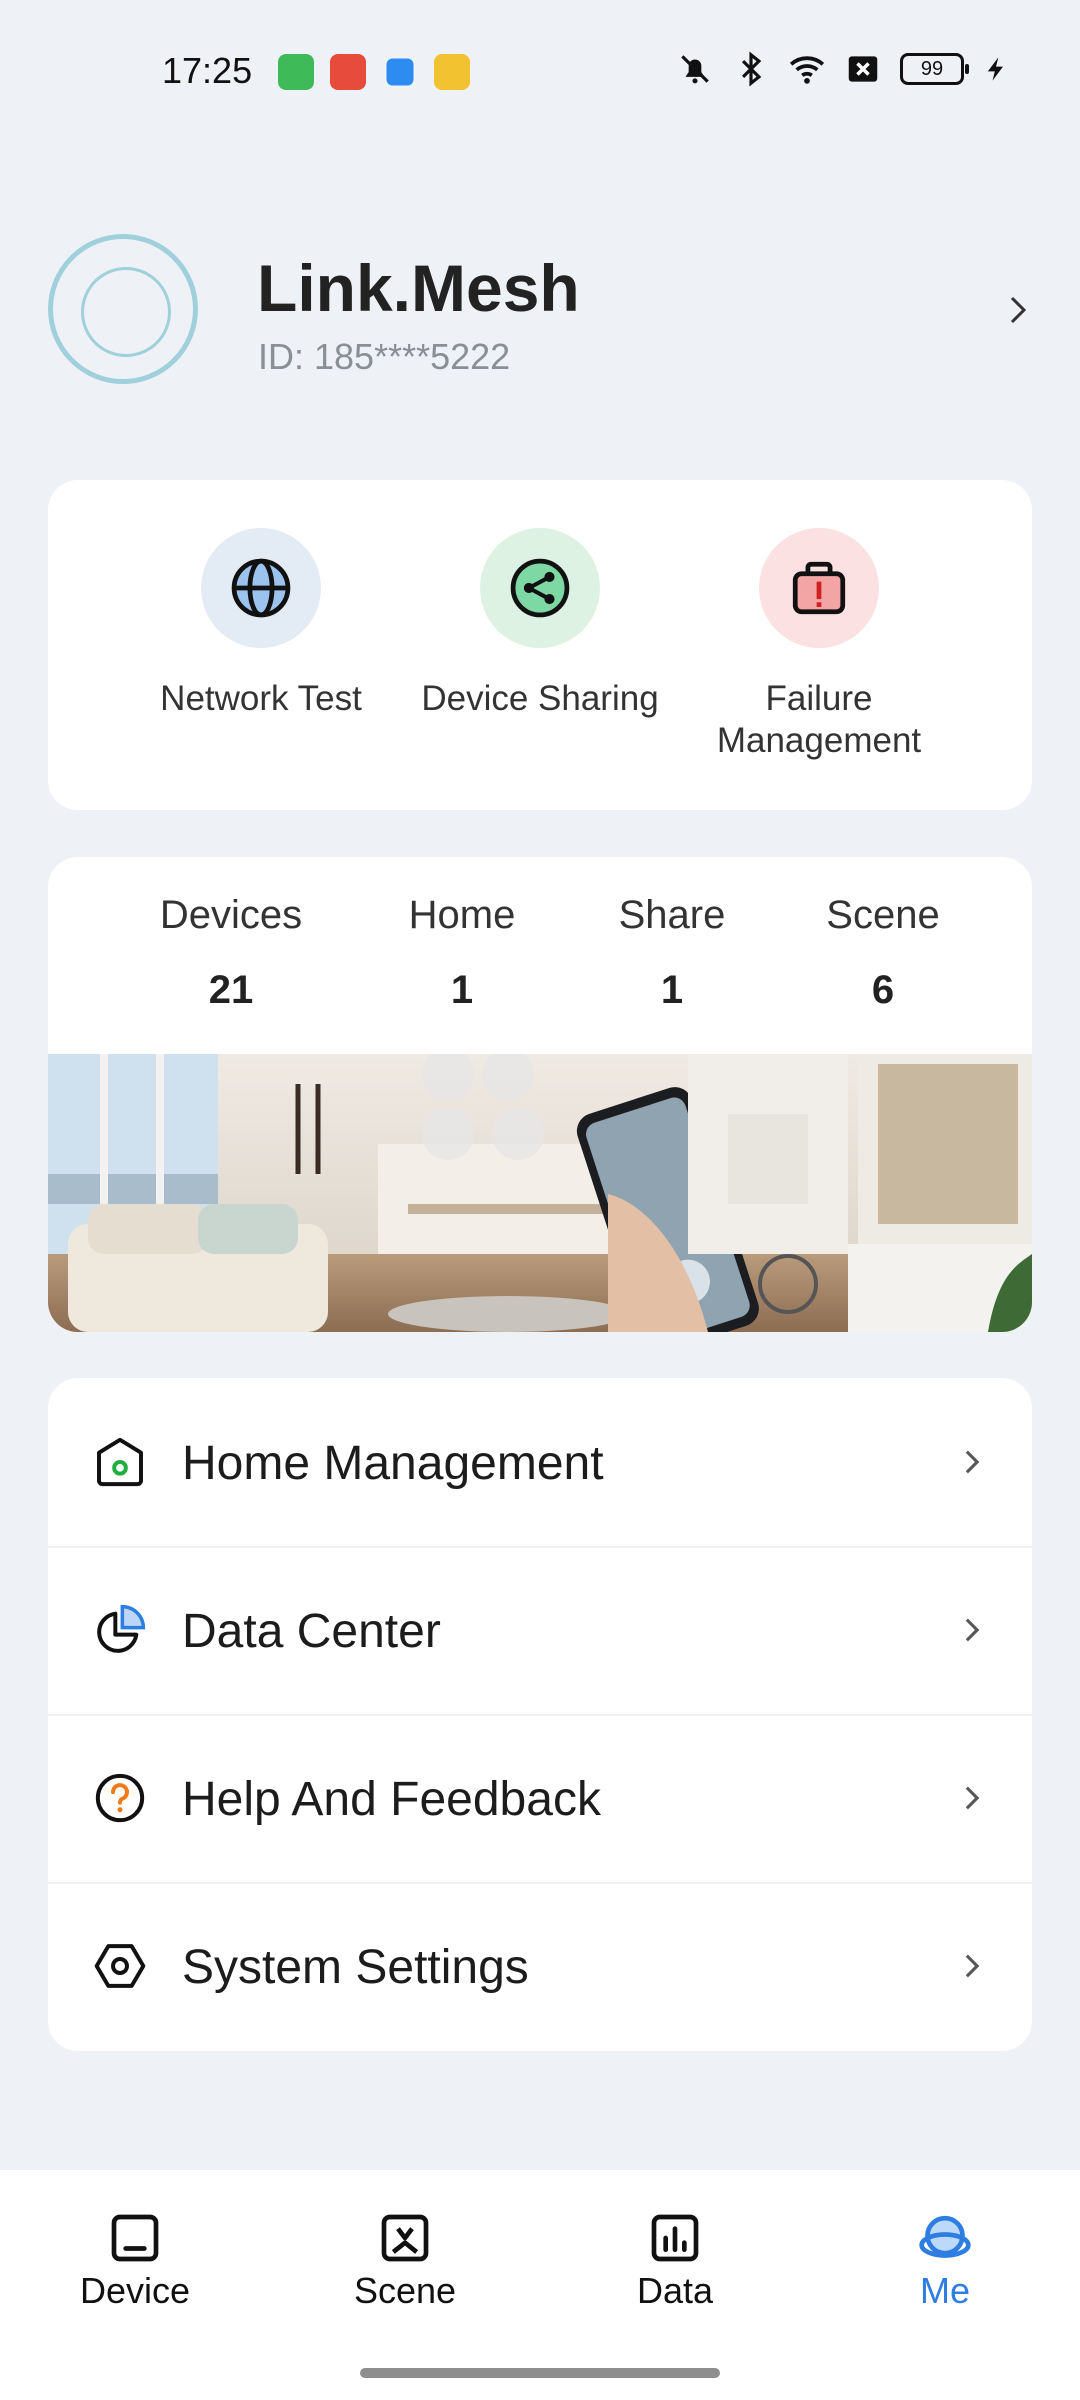  Describe the element at coordinates (135, 2238) in the screenshot. I see `device-icon` at that location.